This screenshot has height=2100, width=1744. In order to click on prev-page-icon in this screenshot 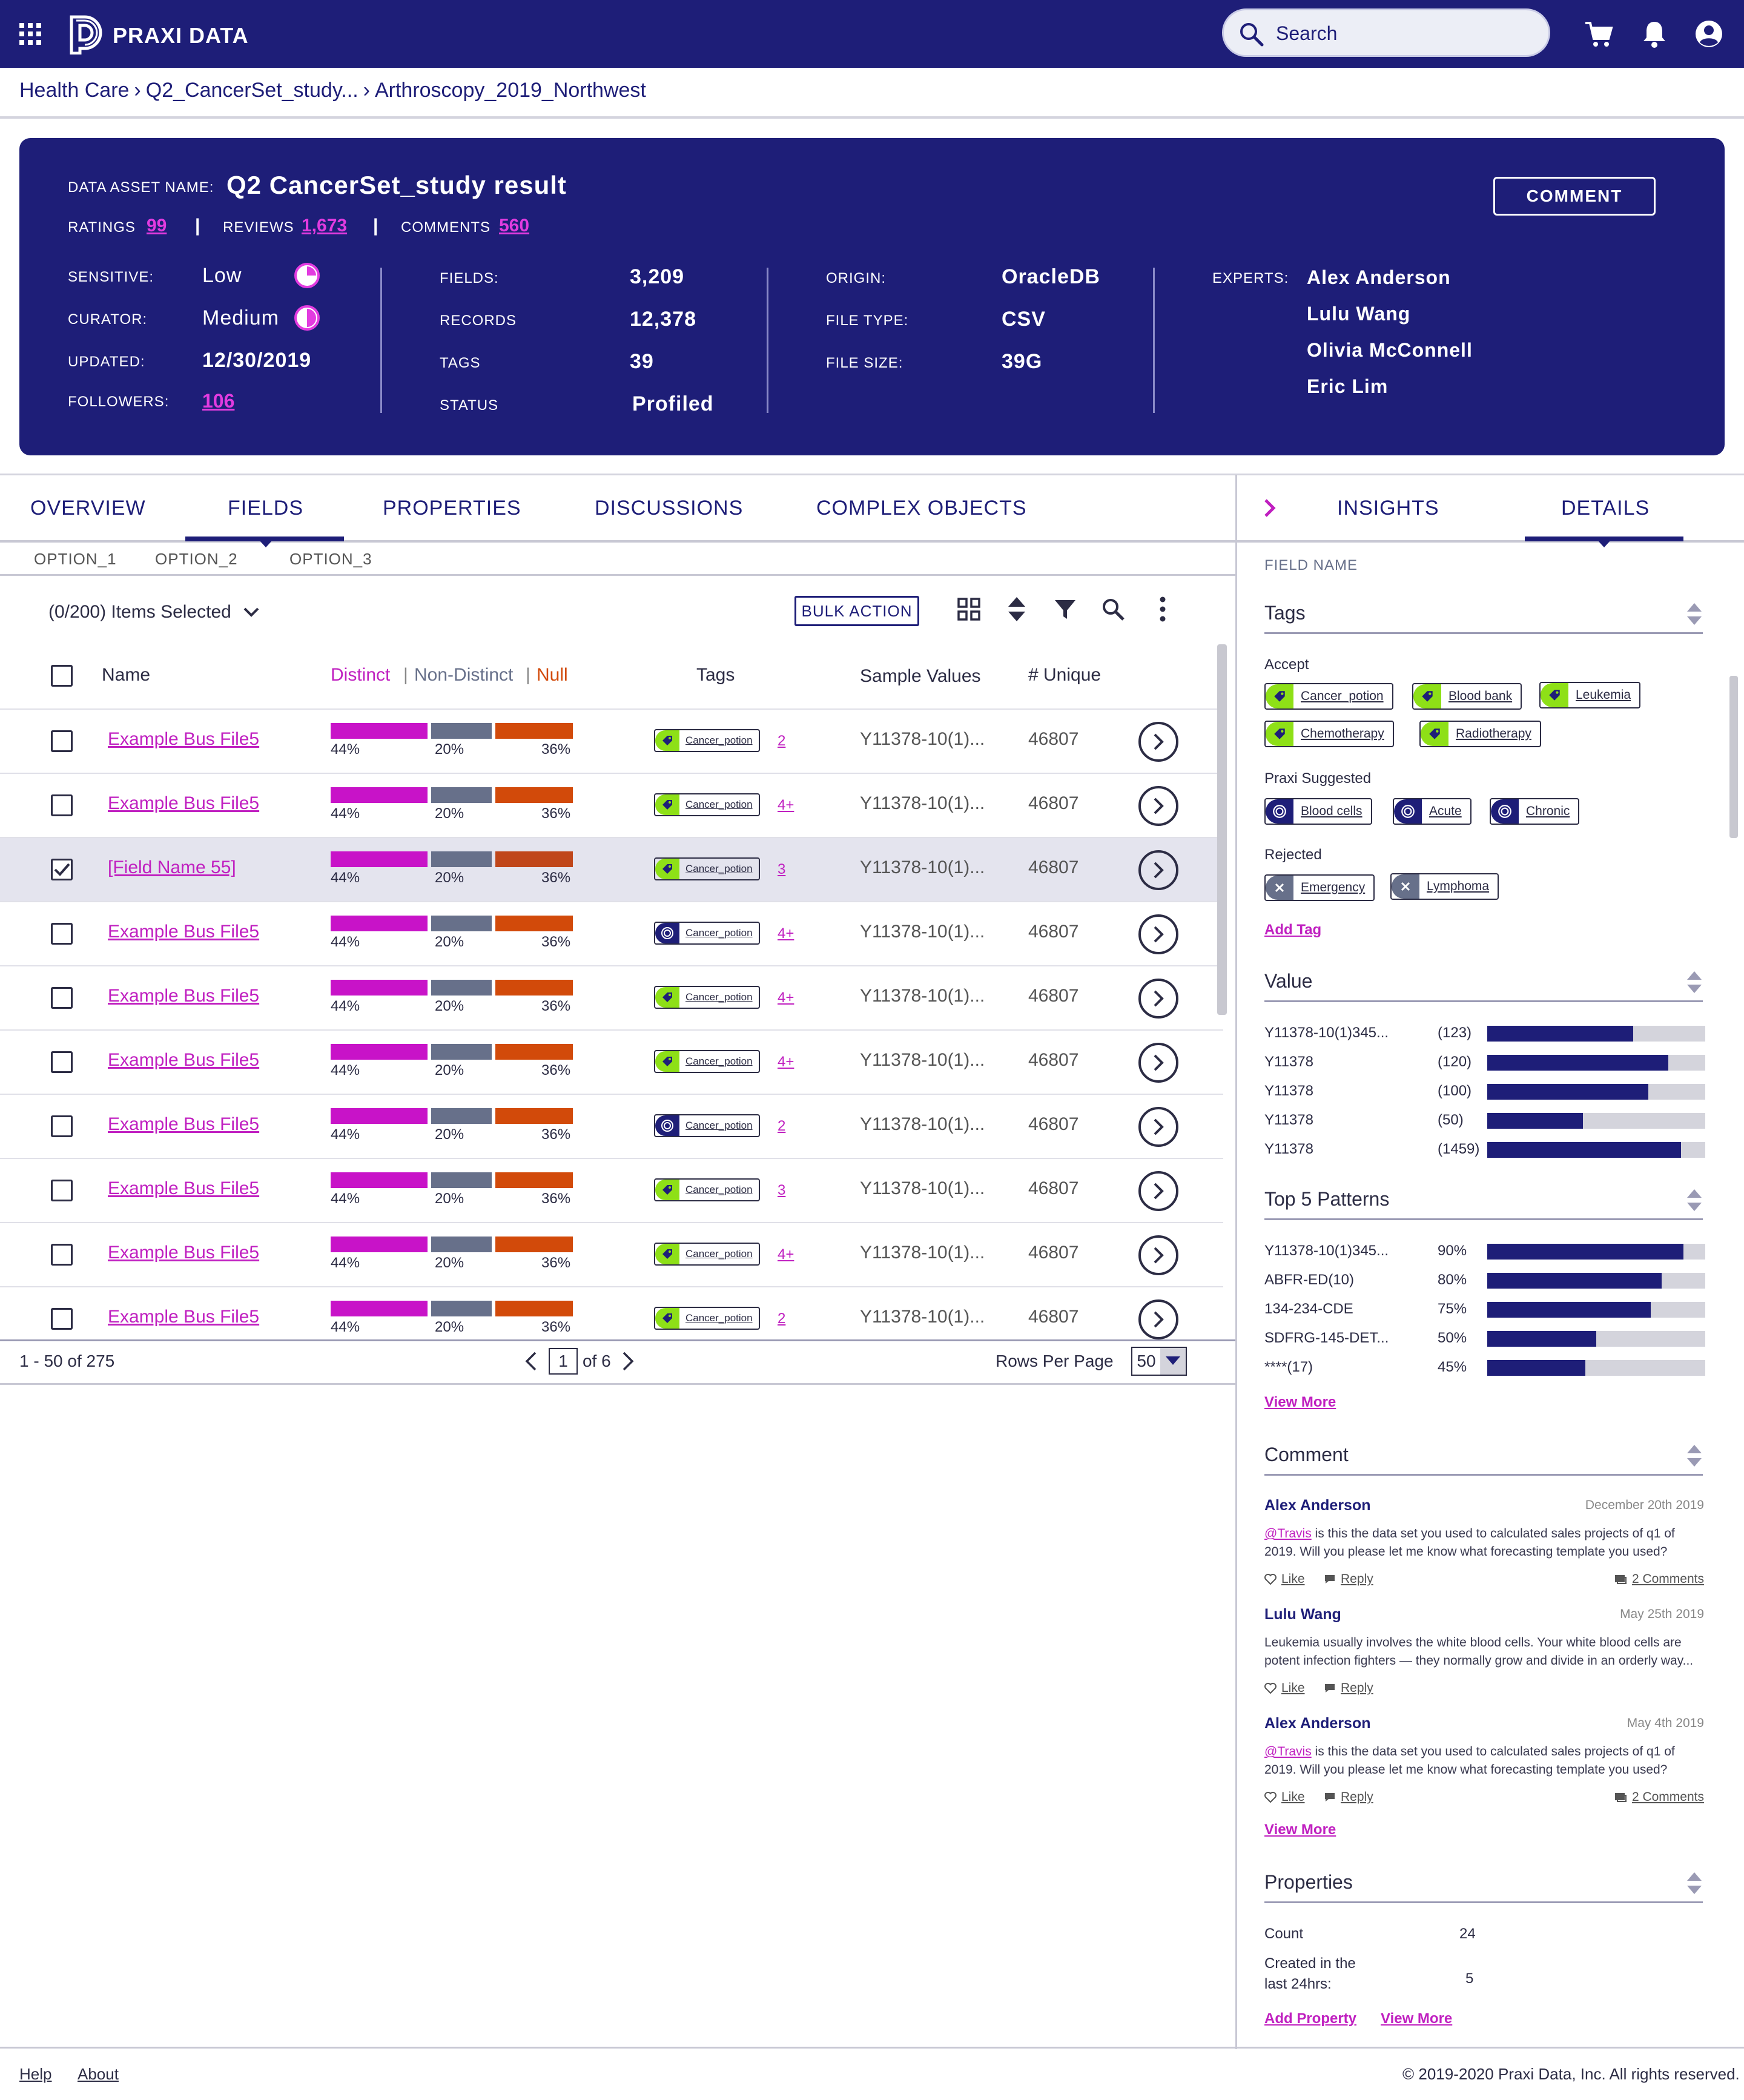, I will do `click(531, 1361)`.